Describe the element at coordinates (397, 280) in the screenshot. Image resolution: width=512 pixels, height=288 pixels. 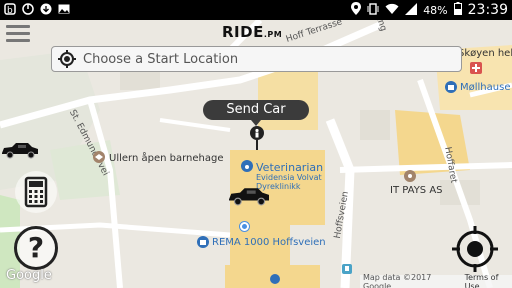
I see `map-data-text: Map data ©2017 Google` at that location.